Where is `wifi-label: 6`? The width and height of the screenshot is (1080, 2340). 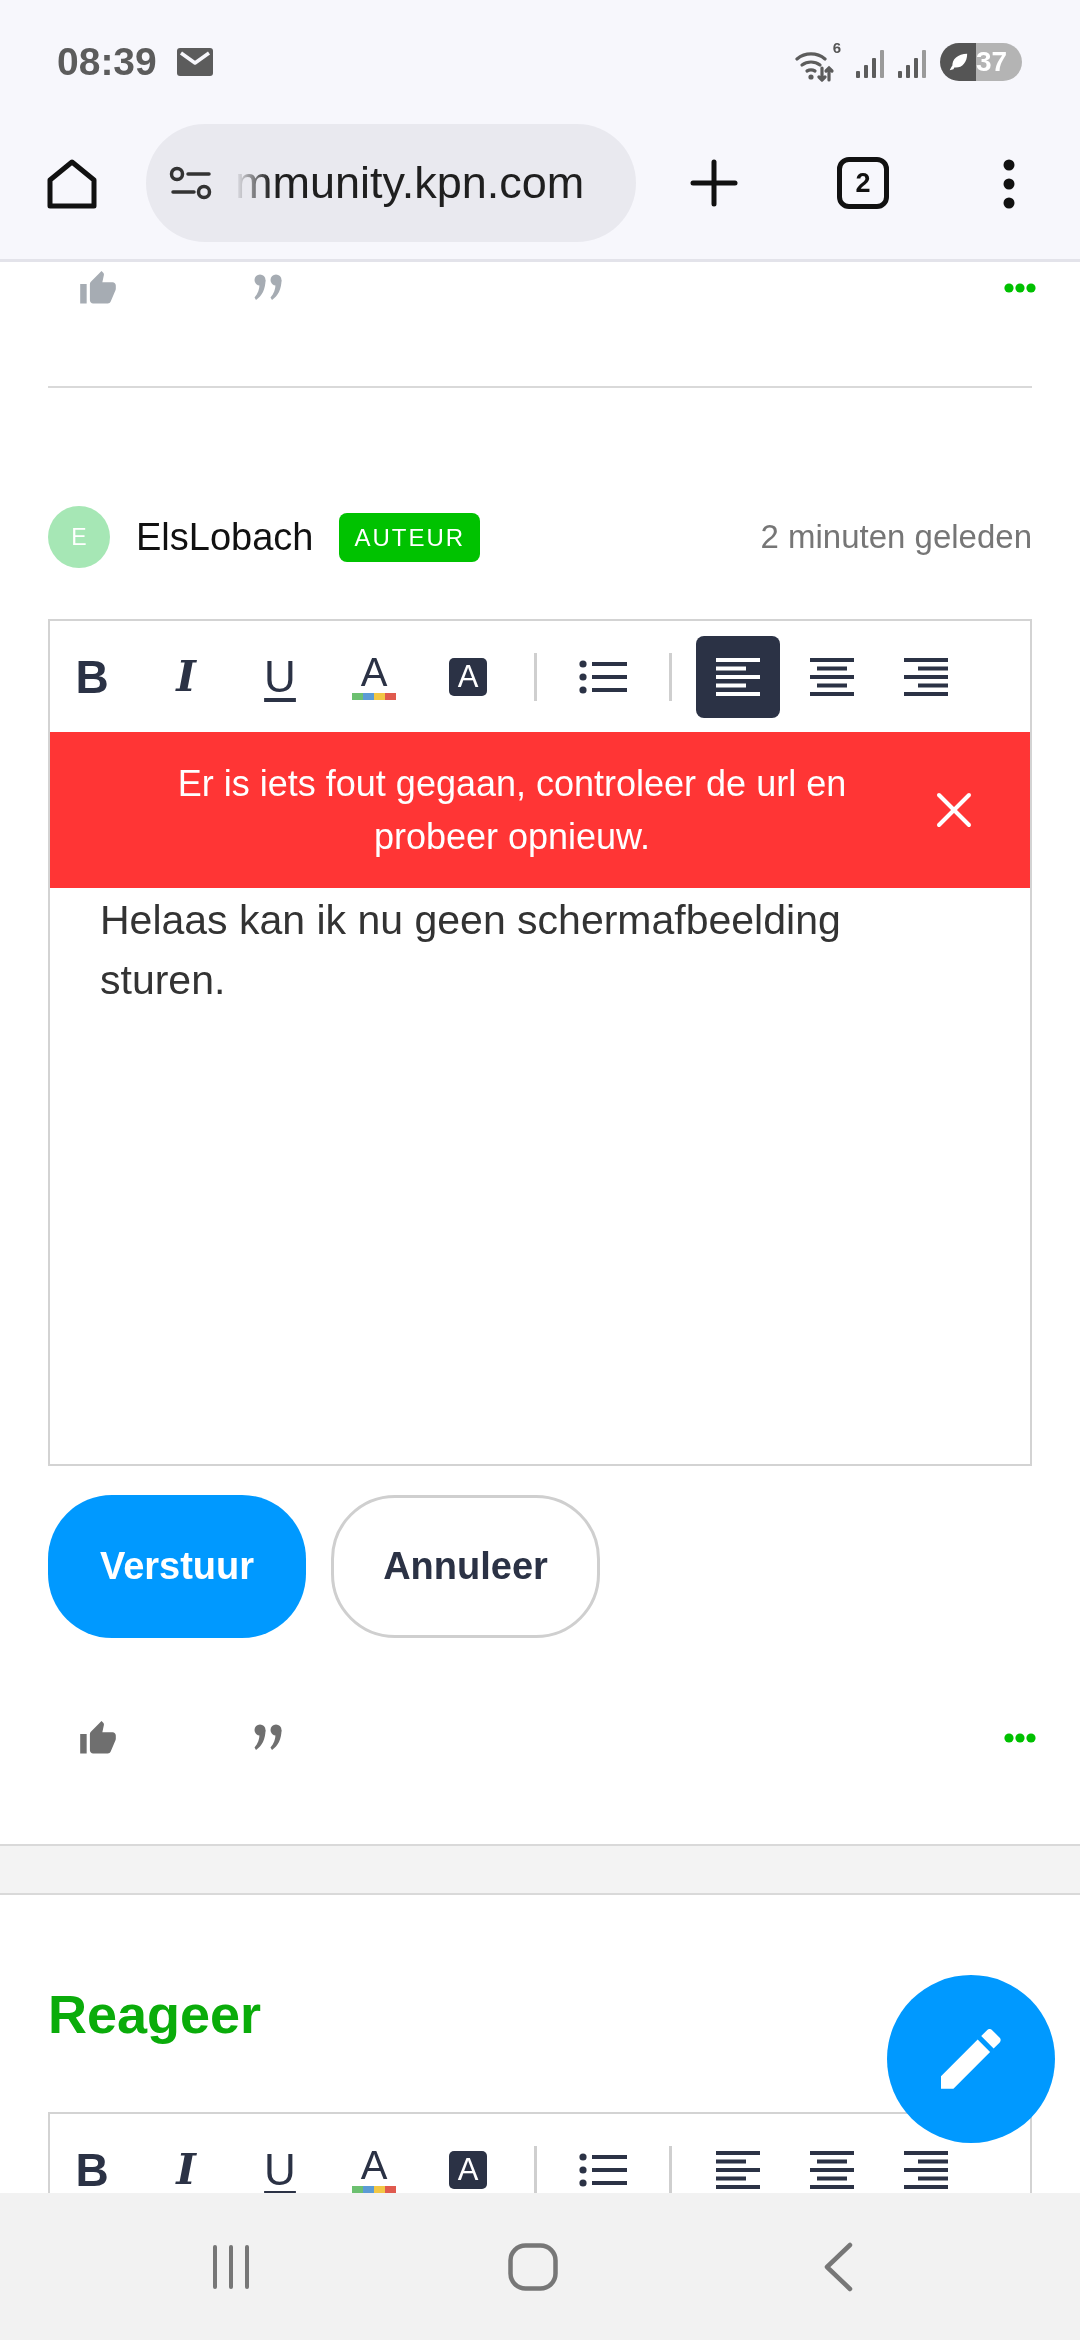
wifi-label: 6 is located at coordinates (836, 48).